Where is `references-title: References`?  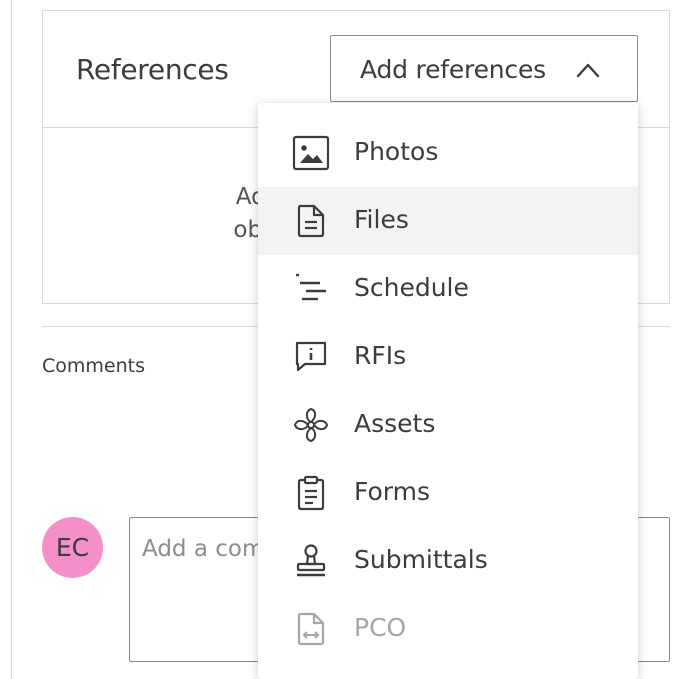
references-title: References is located at coordinates (152, 69).